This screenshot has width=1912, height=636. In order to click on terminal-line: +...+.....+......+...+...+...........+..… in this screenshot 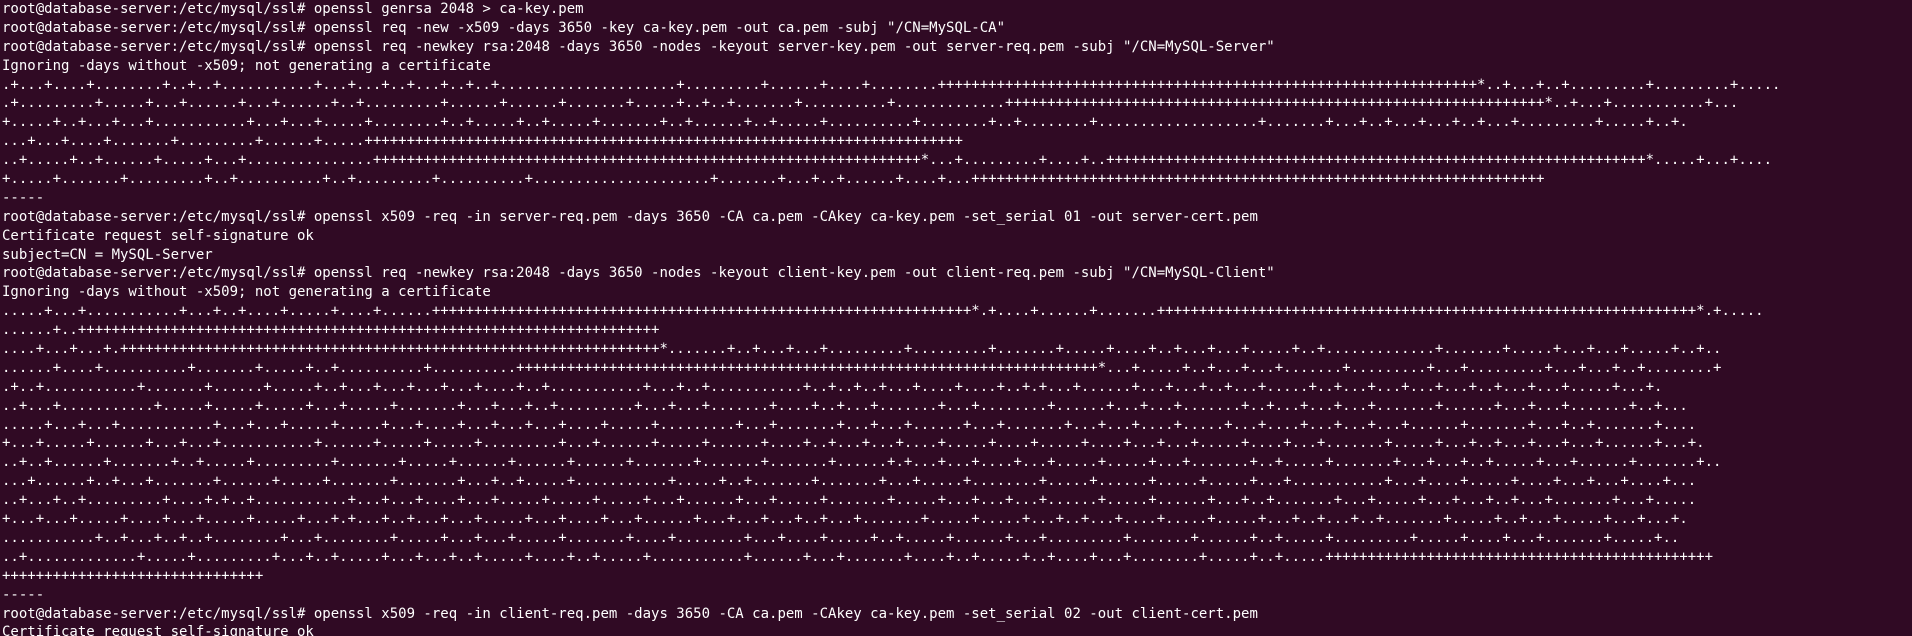, I will do `click(853, 443)`.